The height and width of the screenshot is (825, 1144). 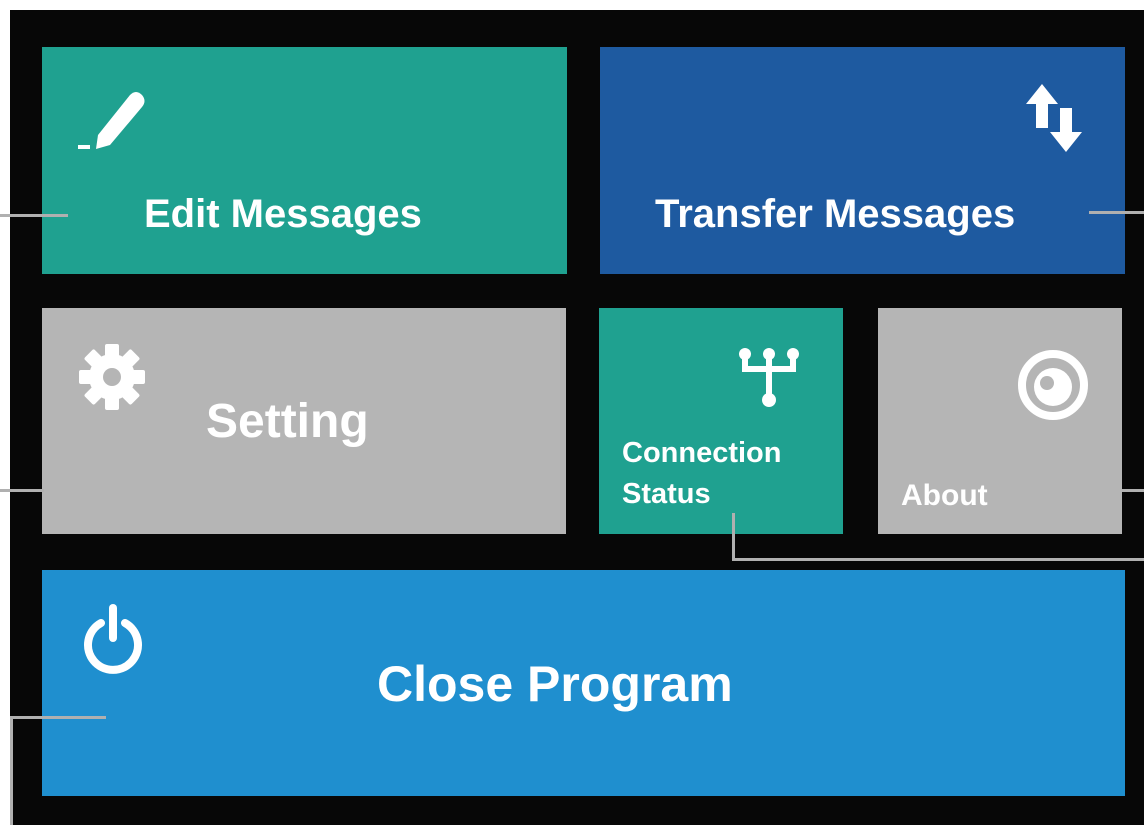 I want to click on connection-status-tile: Connection Status, so click(x=721, y=421).